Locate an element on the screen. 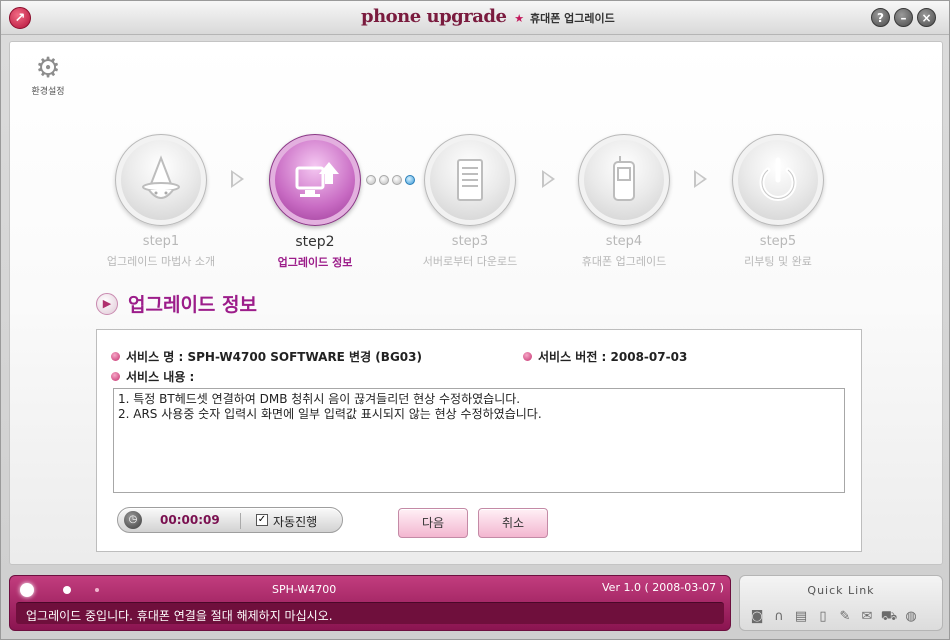 Image resolution: width=950 pixels, height=640 pixels. car-icon: ⛟ is located at coordinates (889, 617).